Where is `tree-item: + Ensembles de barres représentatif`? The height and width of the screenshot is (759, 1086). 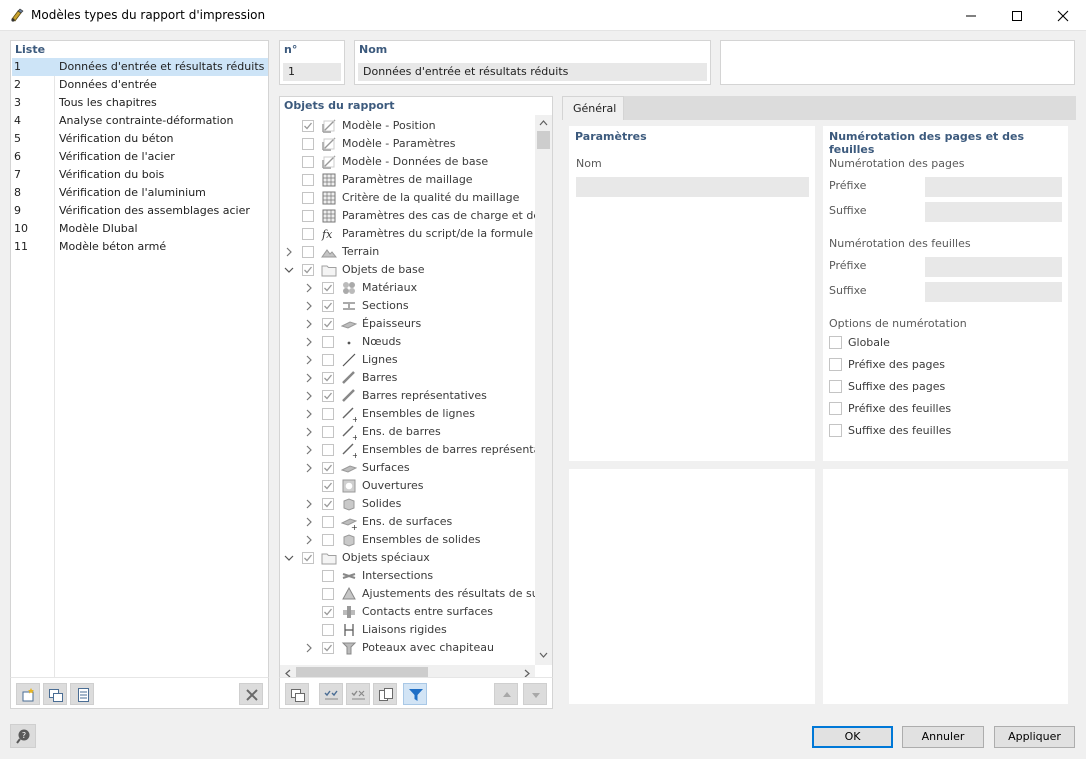
tree-item: + Ensembles de barres représentatif is located at coordinates (409, 450).